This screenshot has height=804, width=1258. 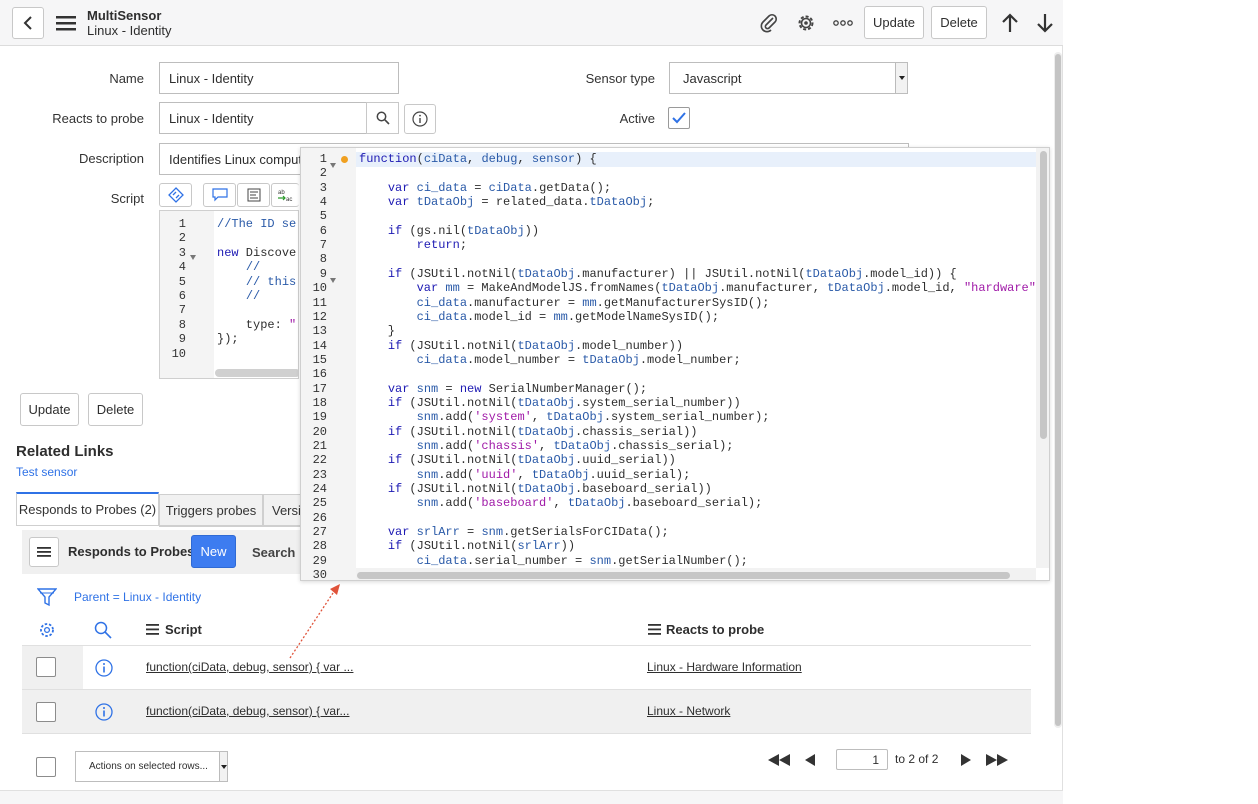 What do you see at coordinates (779, 760) in the screenshot?
I see `first-page-icon` at bounding box center [779, 760].